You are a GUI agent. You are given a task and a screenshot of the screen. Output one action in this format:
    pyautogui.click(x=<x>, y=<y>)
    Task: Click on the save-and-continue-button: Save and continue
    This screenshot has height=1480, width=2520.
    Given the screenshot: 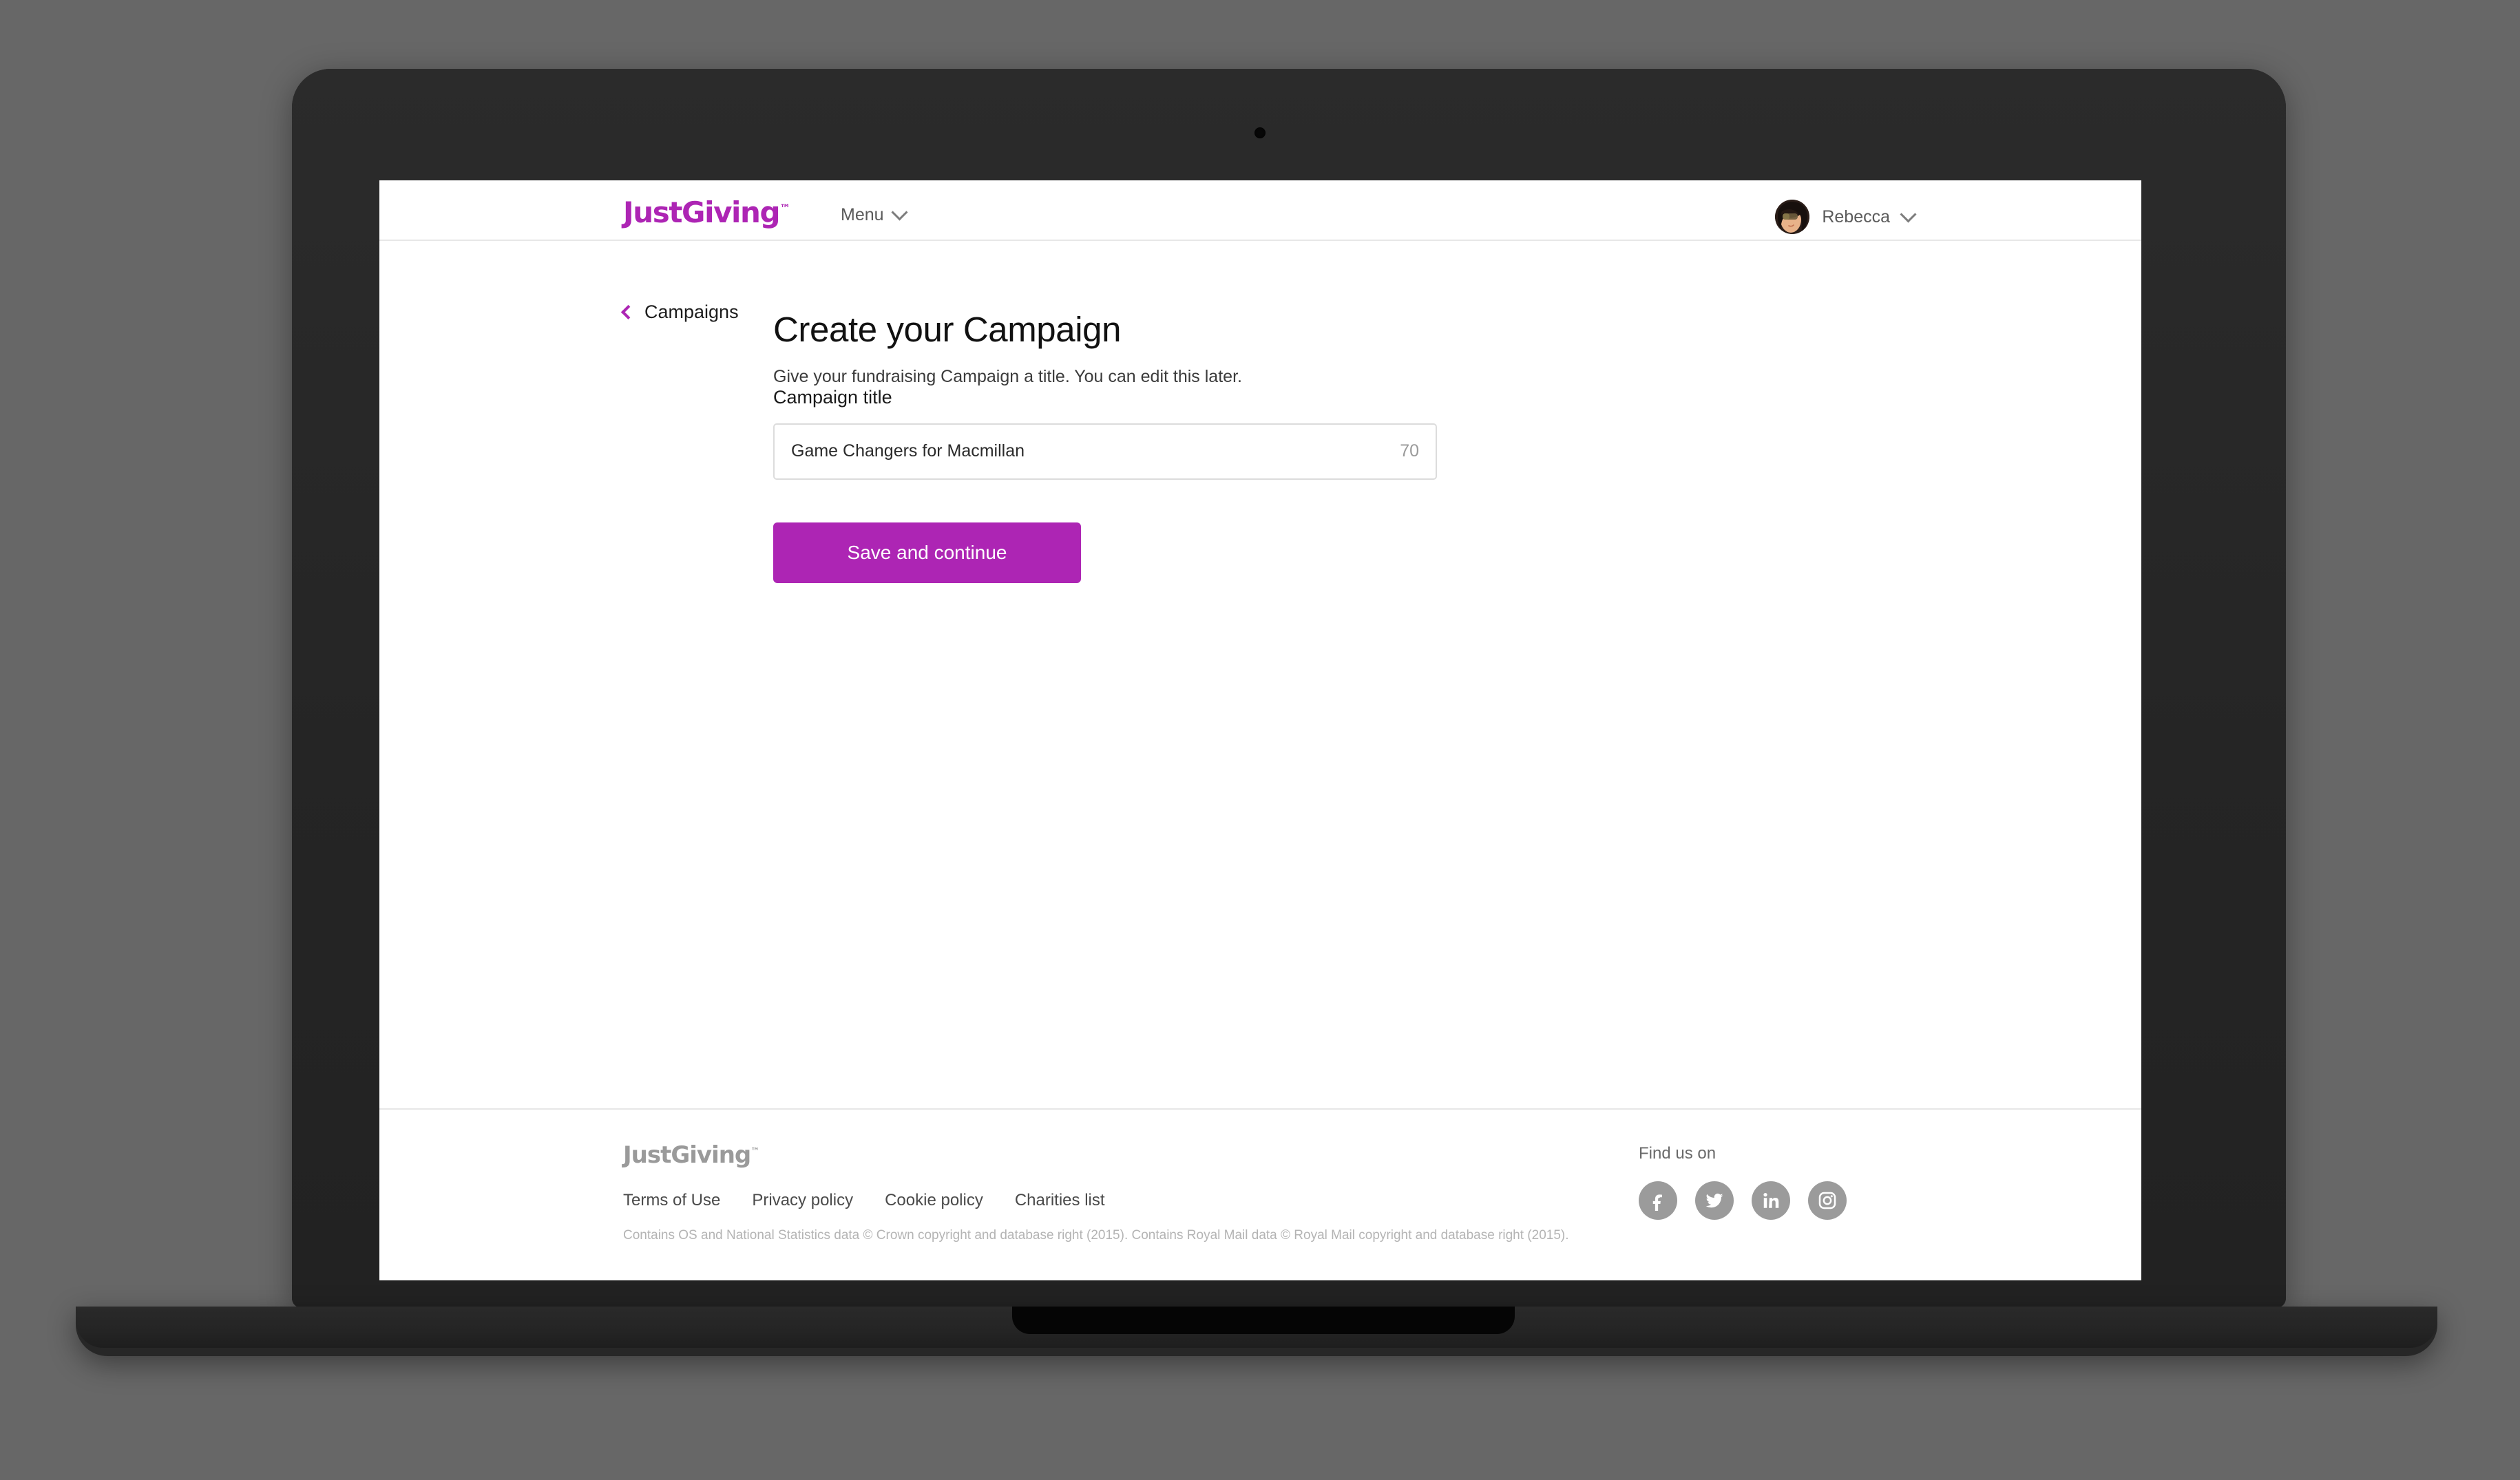 What is the action you would take?
    pyautogui.click(x=927, y=552)
    